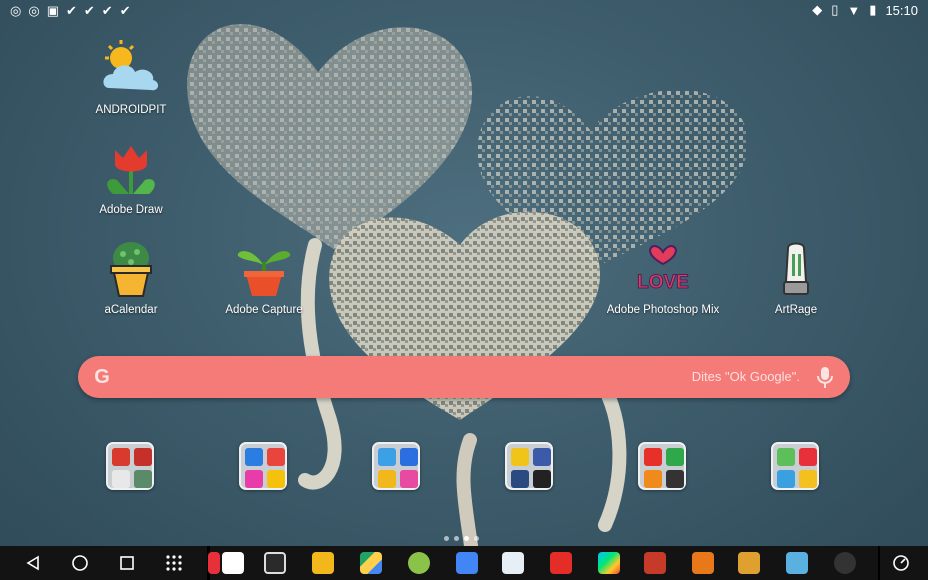  What do you see at coordinates (419, 563) in the screenshot?
I see `taskbar-app-settings` at bounding box center [419, 563].